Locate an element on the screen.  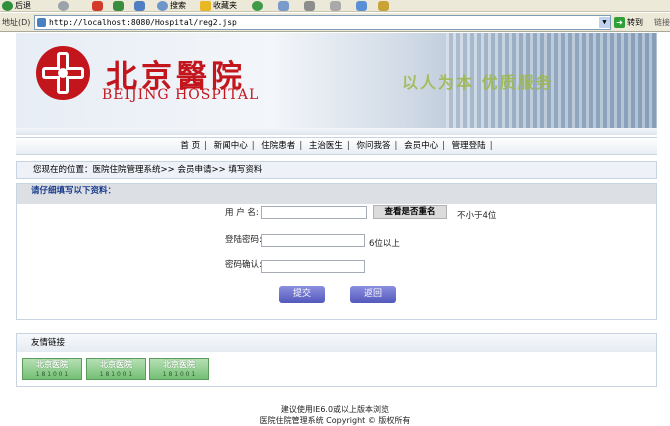
search-button: 搜索 is located at coordinates (171, 5).